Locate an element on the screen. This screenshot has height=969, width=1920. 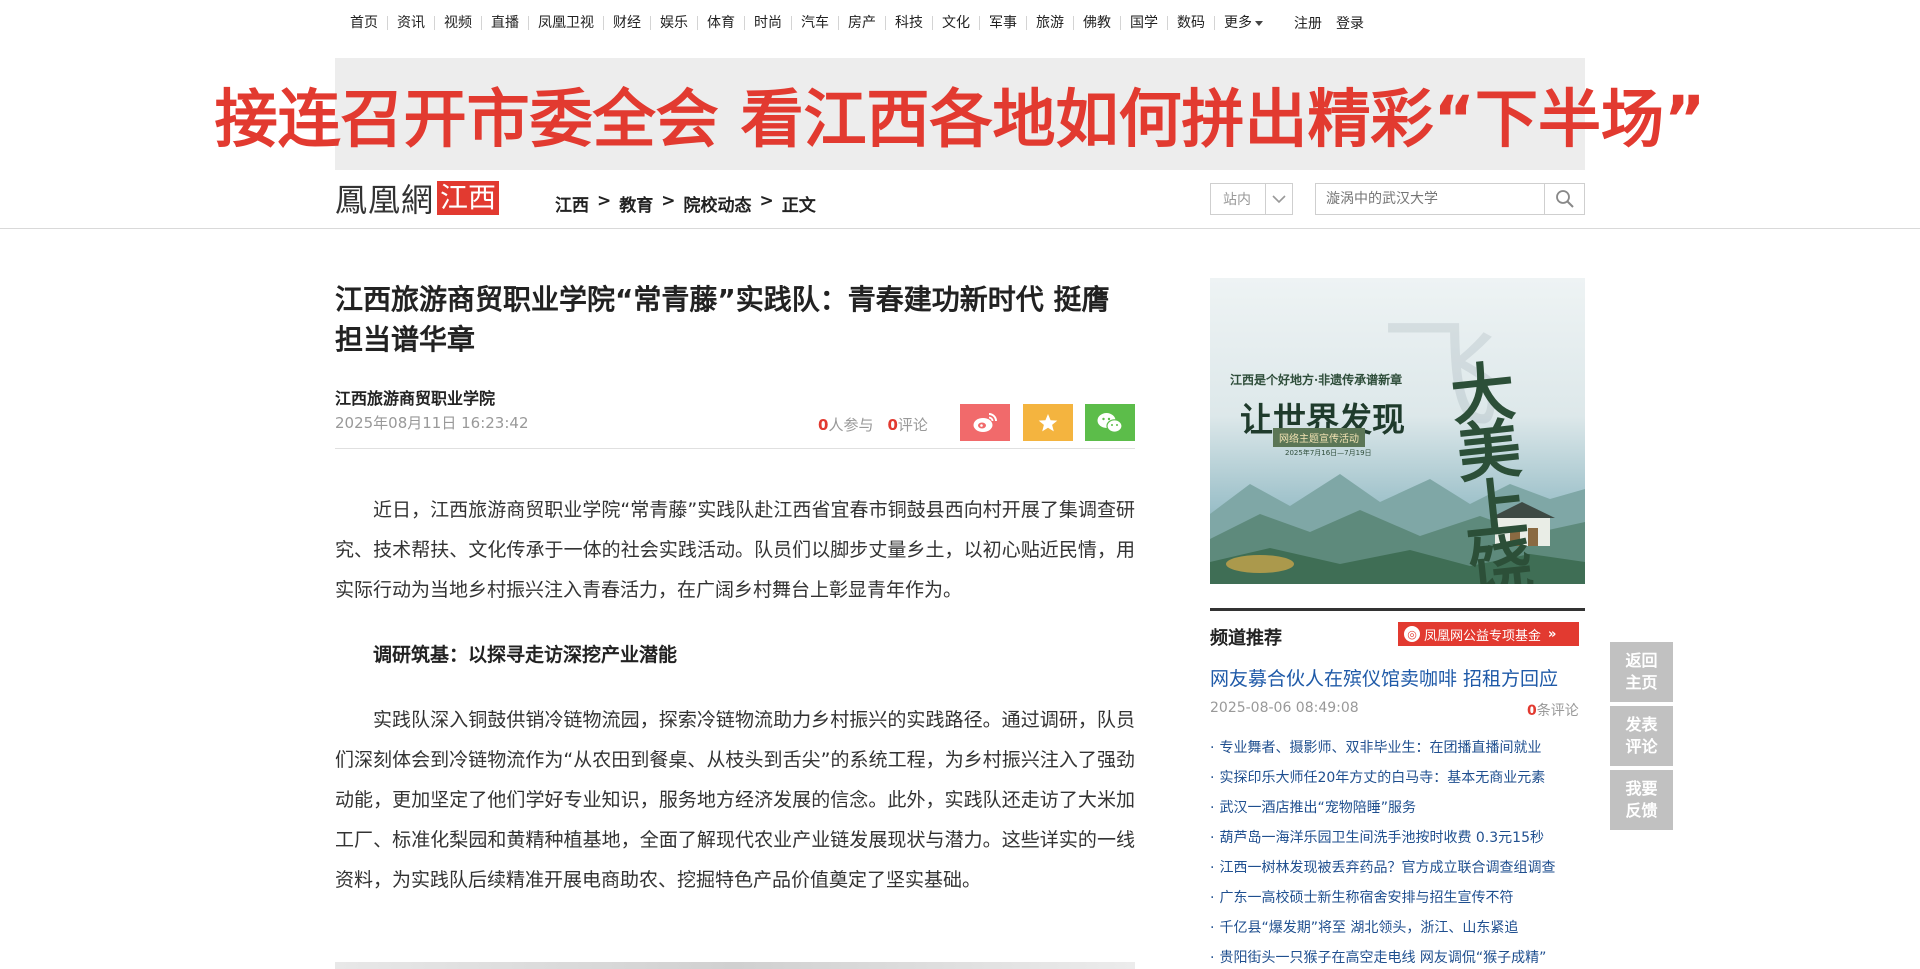
share-wechat-button is located at coordinates (1110, 422).